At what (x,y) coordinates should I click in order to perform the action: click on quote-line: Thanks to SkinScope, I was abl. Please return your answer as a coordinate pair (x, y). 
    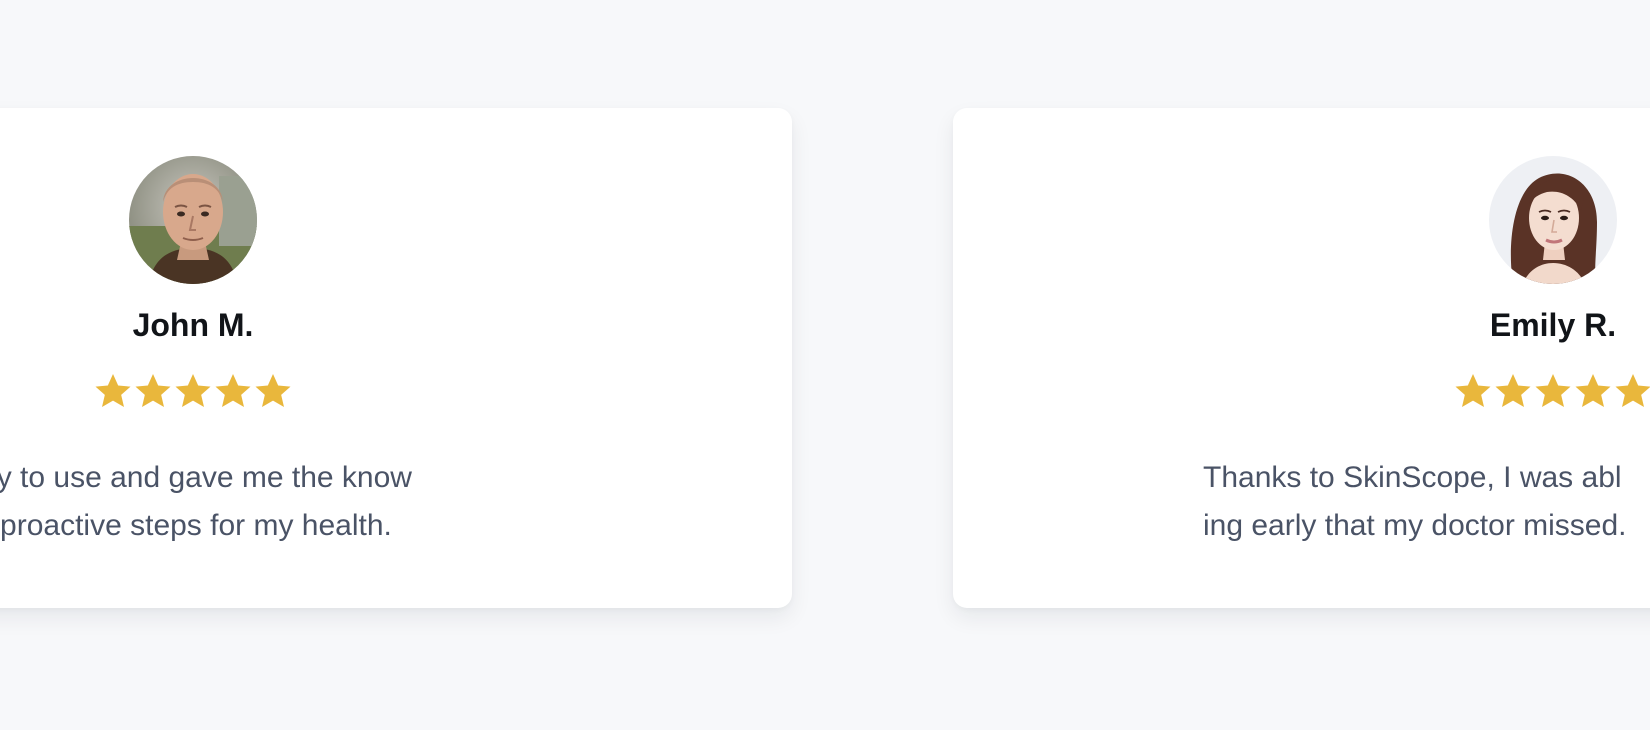
    Looking at the image, I should click on (1412, 477).